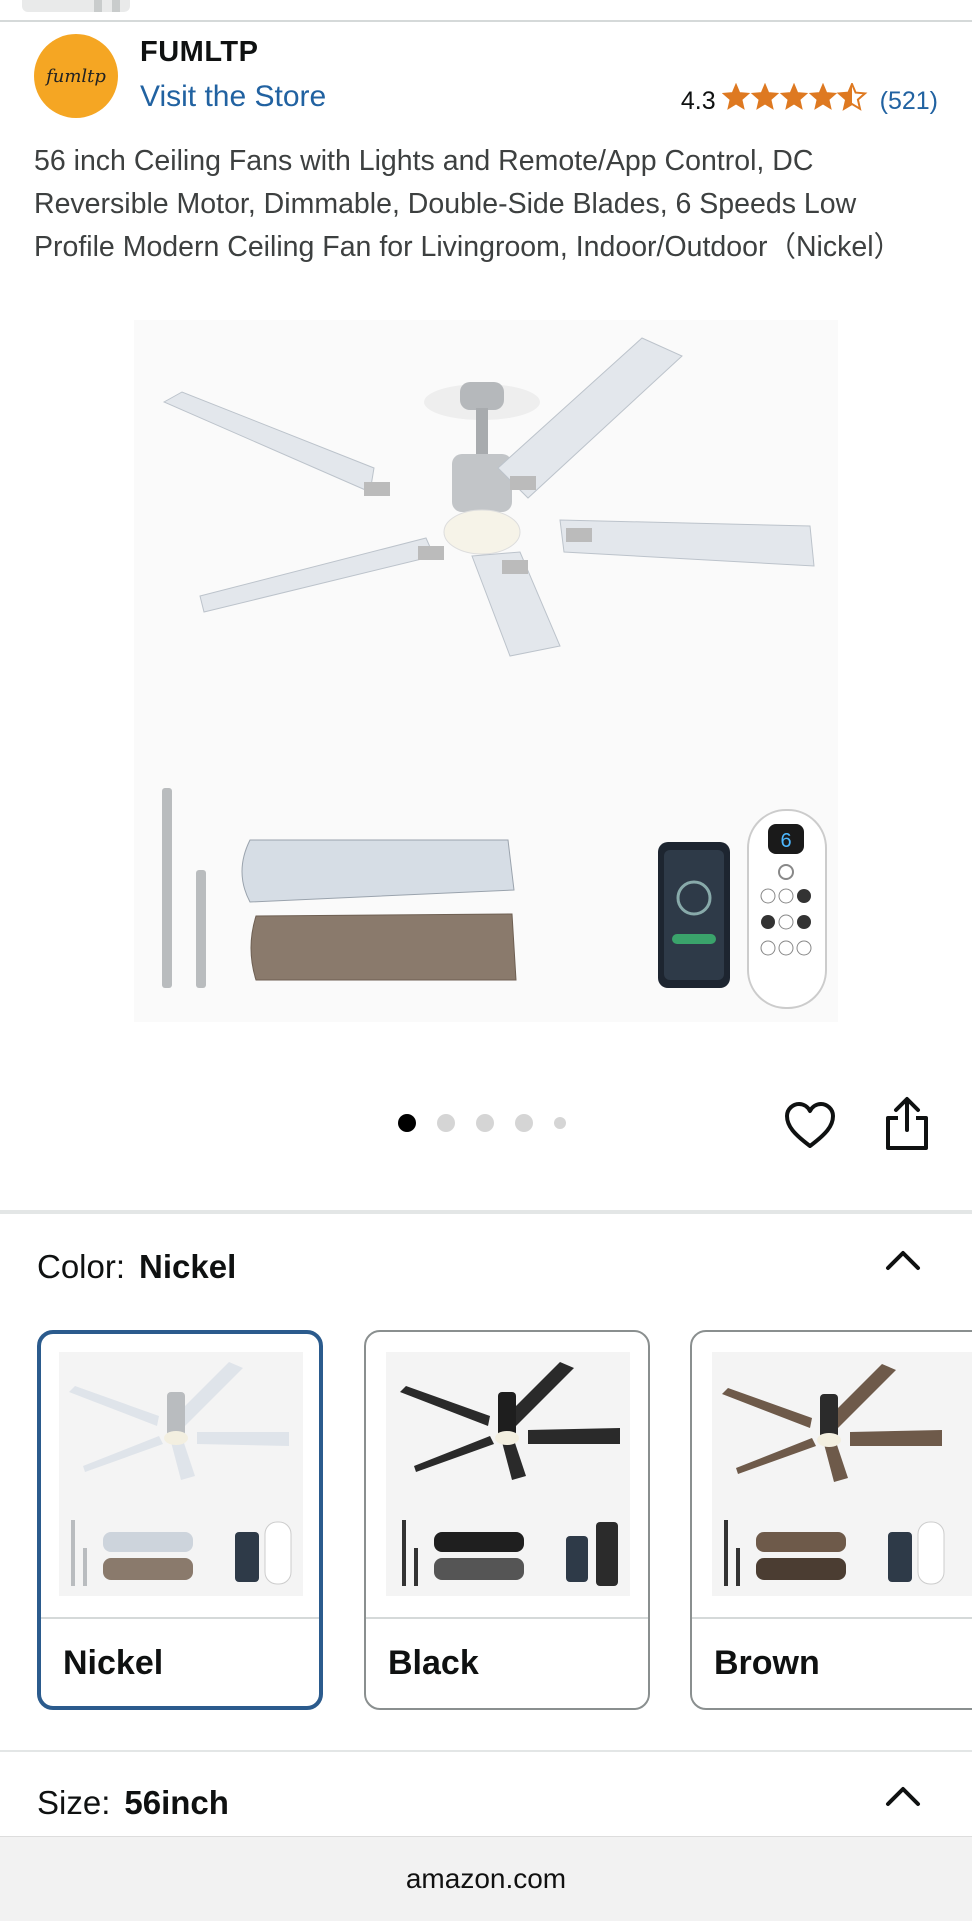  I want to click on brand-logo: fumltp, so click(76, 76).